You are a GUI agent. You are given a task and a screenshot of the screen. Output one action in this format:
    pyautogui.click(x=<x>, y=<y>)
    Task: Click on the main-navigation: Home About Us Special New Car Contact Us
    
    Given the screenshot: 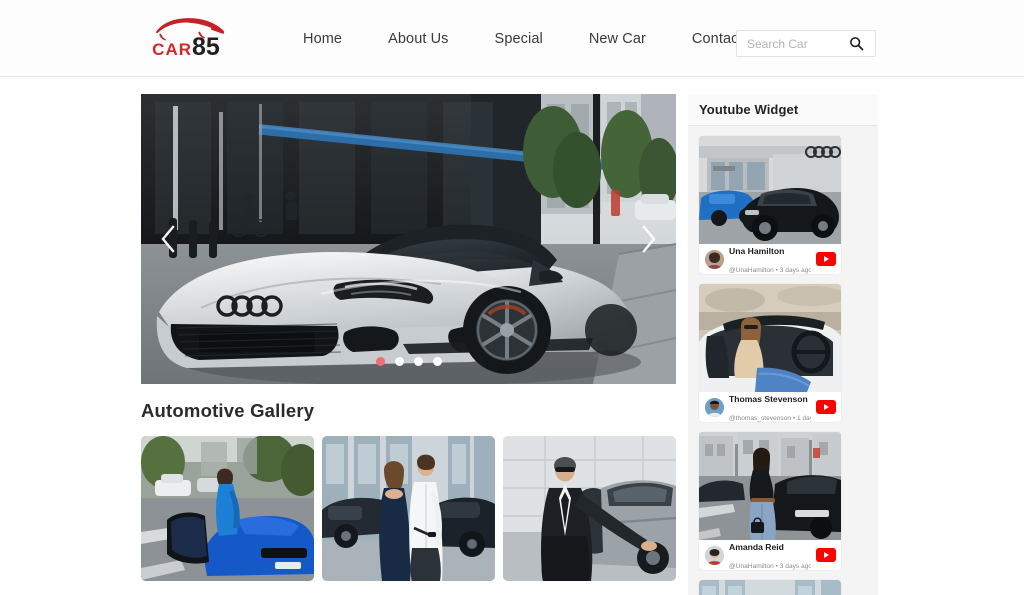 What is the action you would take?
    pyautogui.click(x=534, y=38)
    